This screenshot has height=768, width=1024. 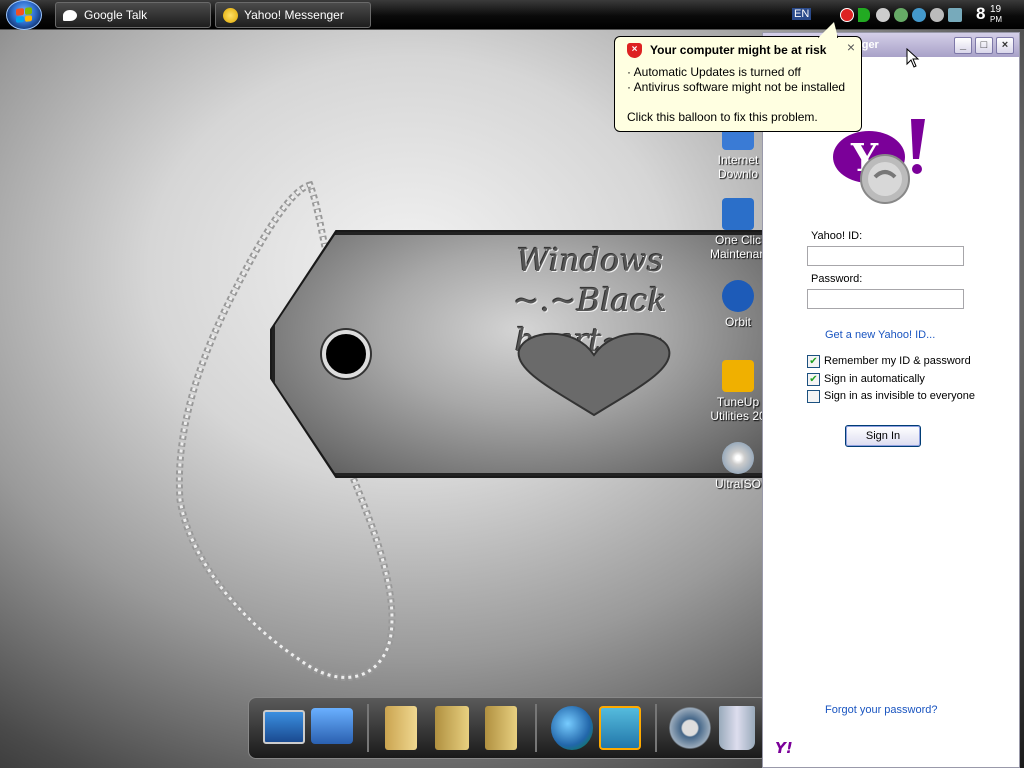 What do you see at coordinates (738, 50) in the screenshot?
I see `balloon-title: Your computer might be at risk` at bounding box center [738, 50].